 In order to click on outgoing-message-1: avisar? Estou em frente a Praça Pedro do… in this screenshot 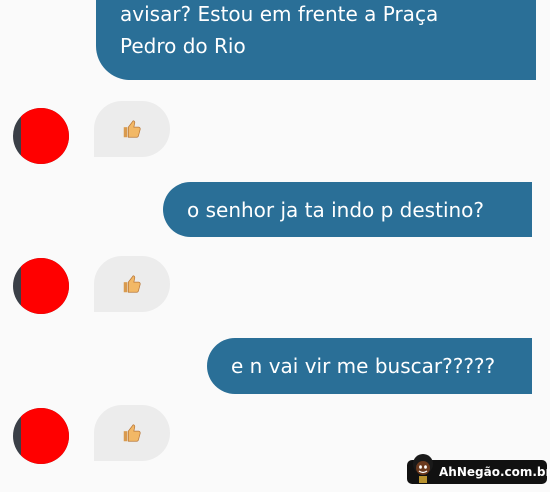, I will do `click(316, 40)`.